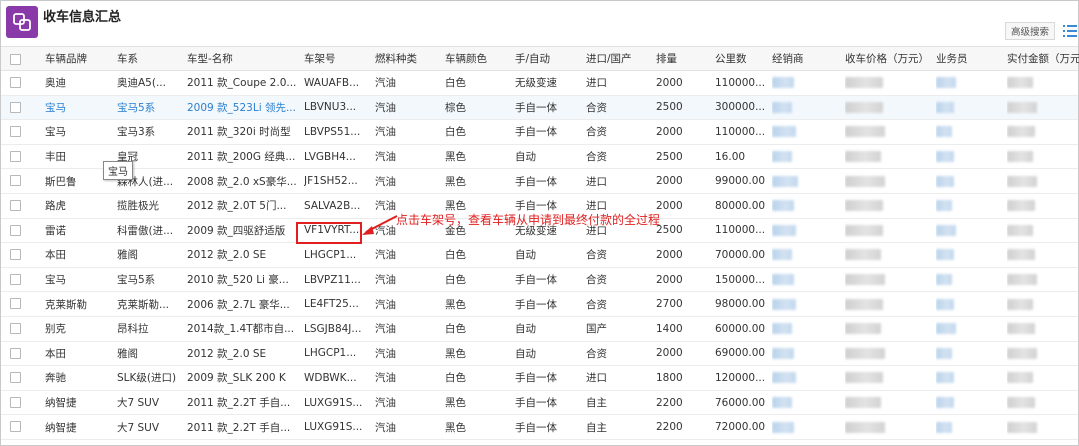  What do you see at coordinates (669, 377) in the screenshot?
I see `col-displacement-cell: 1800` at bounding box center [669, 377].